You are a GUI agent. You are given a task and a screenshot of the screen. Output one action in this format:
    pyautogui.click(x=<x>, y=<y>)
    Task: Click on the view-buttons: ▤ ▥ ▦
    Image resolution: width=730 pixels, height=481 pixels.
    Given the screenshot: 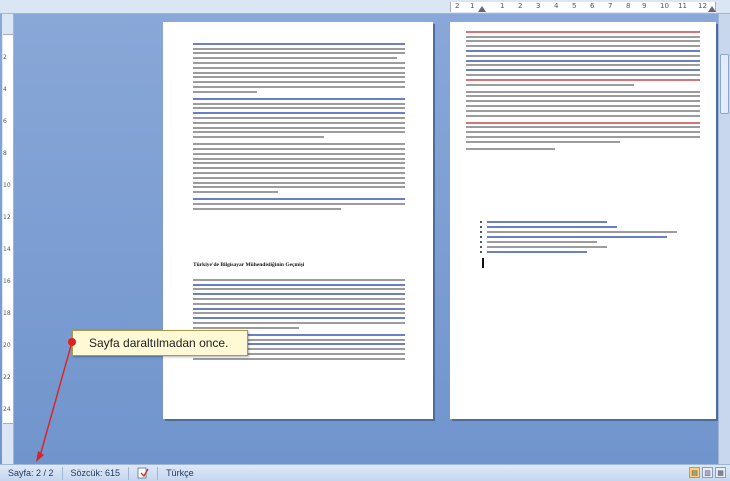 What is the action you would take?
    pyautogui.click(x=707, y=472)
    